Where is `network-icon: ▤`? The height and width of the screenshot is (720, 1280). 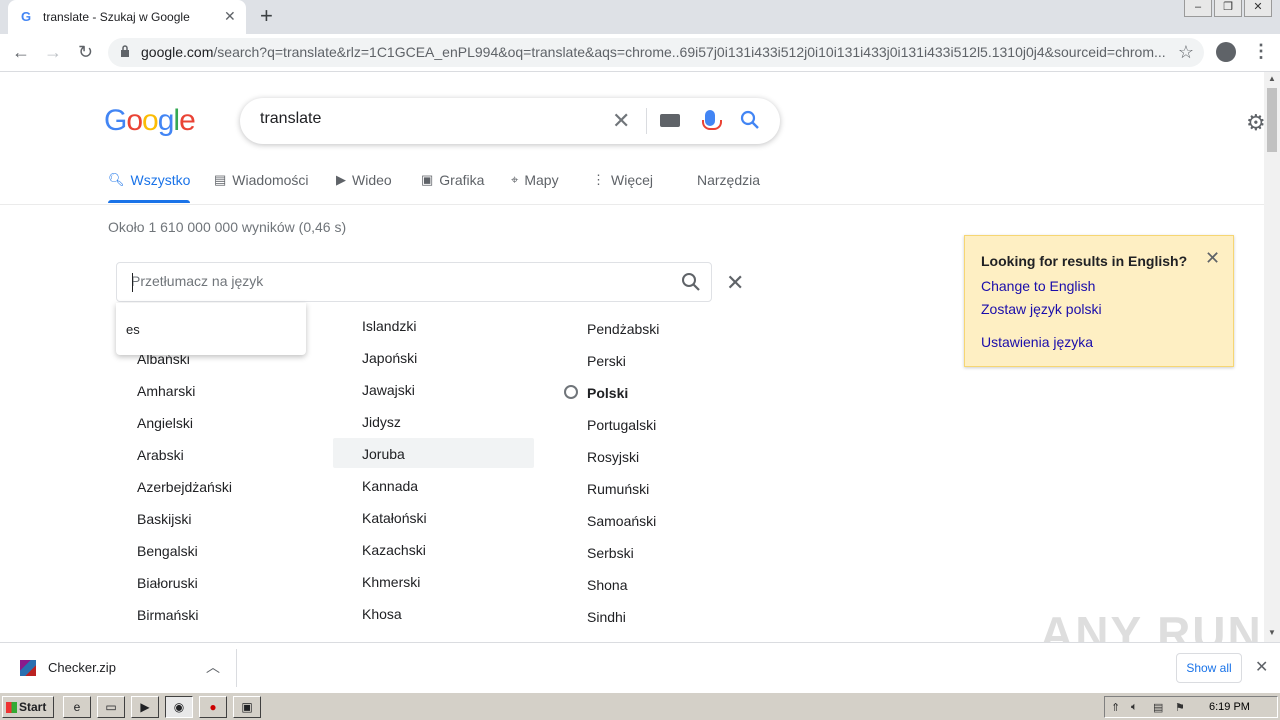
network-icon: ▤ is located at coordinates (1158, 707).